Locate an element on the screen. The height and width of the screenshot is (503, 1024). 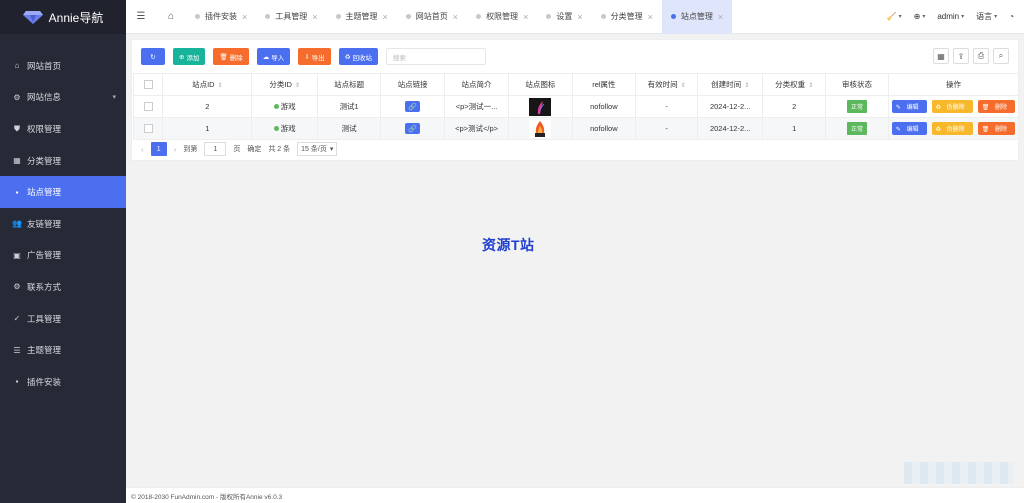
page-unit-label: 页 is located at coordinates (237, 149).